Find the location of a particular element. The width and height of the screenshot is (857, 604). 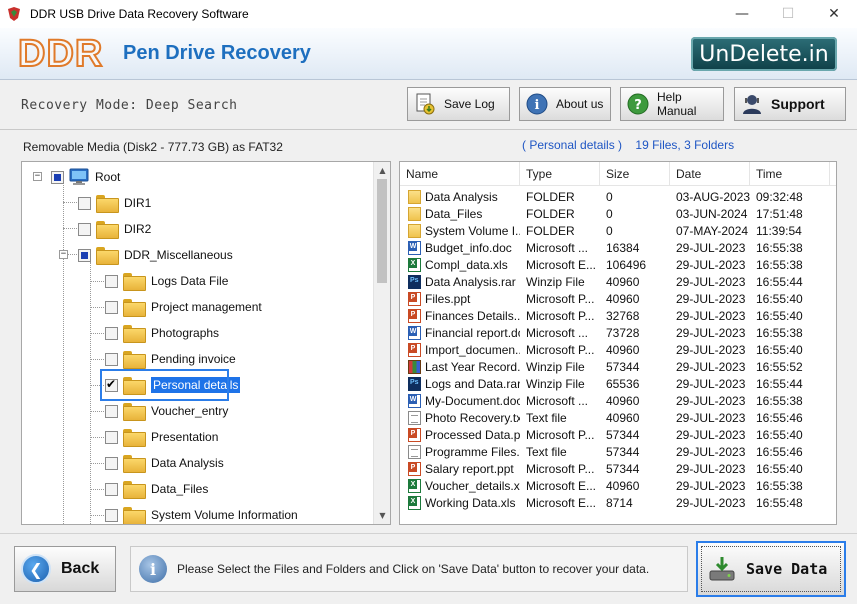

file-list-header: Name Type Size Date Time is located at coordinates (618, 174).